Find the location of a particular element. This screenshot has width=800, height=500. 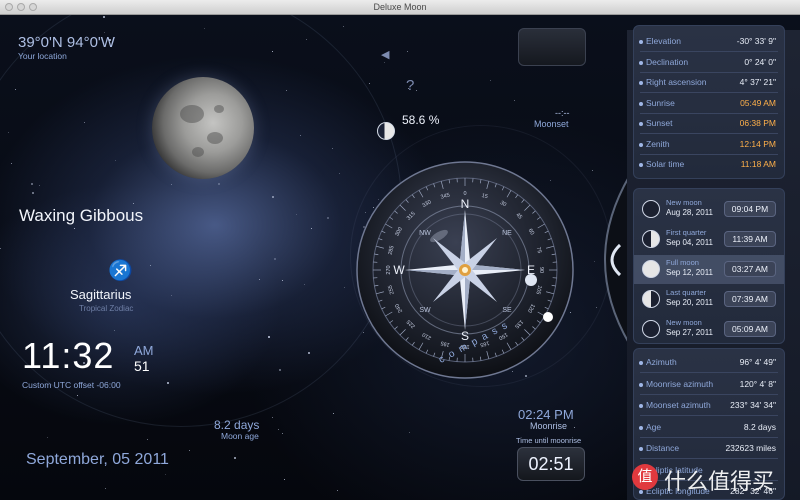

phase-row: New moon Aug 28, 2011 09:04 PM is located at coordinates (709, 209).